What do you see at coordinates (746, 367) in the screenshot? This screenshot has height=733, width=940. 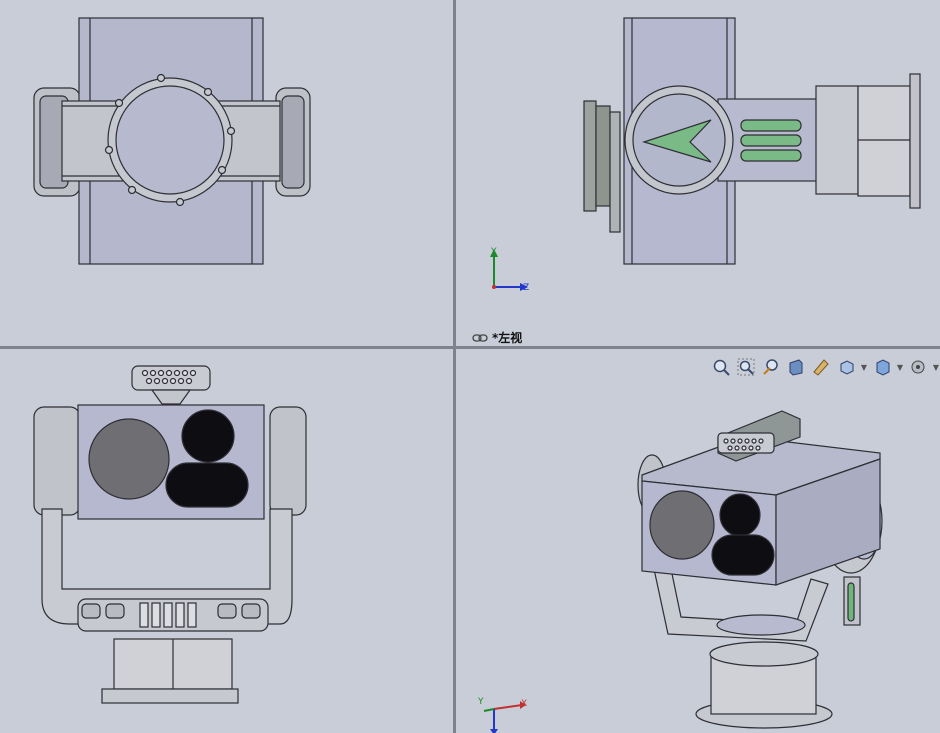 I see `zoom-to-area-icon` at bounding box center [746, 367].